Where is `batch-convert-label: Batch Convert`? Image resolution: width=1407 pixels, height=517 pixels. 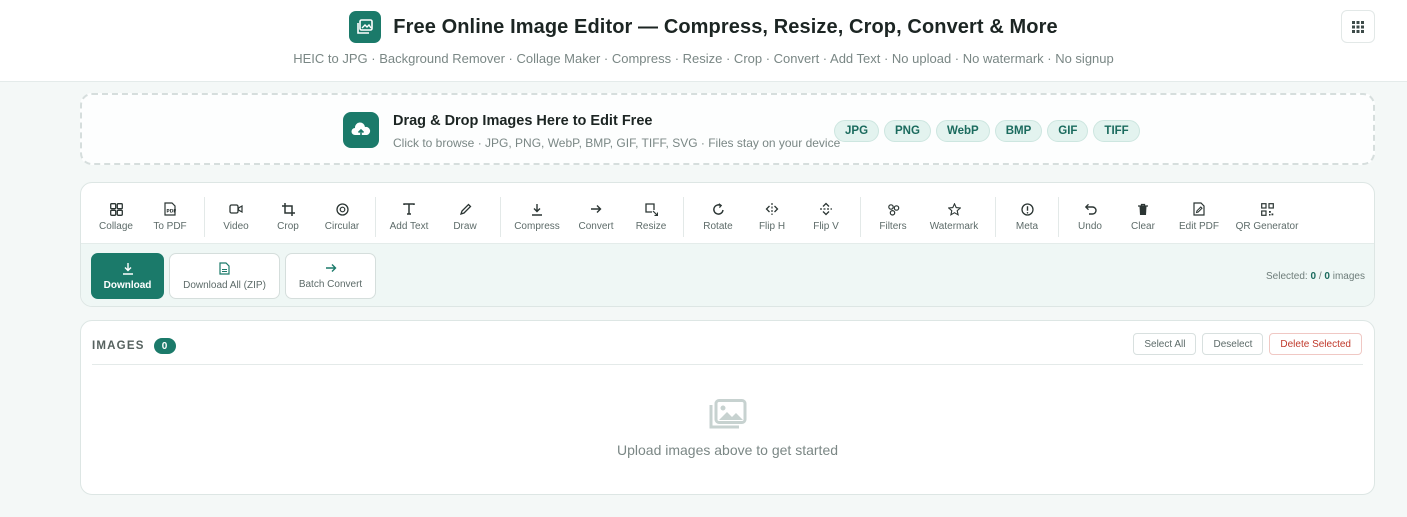
batch-convert-label: Batch Convert is located at coordinates (330, 284).